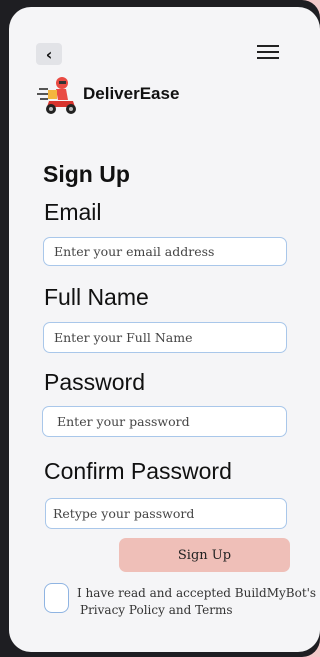 The image size is (320, 657). Describe the element at coordinates (204, 555) in the screenshot. I see `sign-up-button: Sign Up` at that location.